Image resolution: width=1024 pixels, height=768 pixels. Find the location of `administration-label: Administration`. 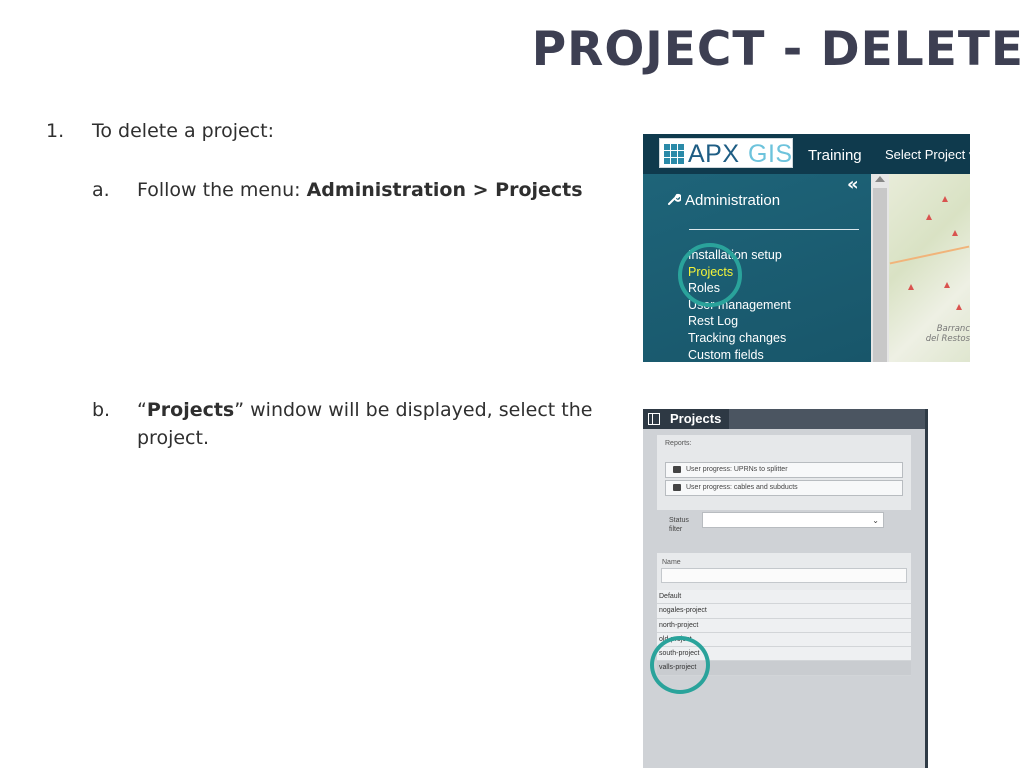

administration-label: Administration is located at coordinates (733, 200).